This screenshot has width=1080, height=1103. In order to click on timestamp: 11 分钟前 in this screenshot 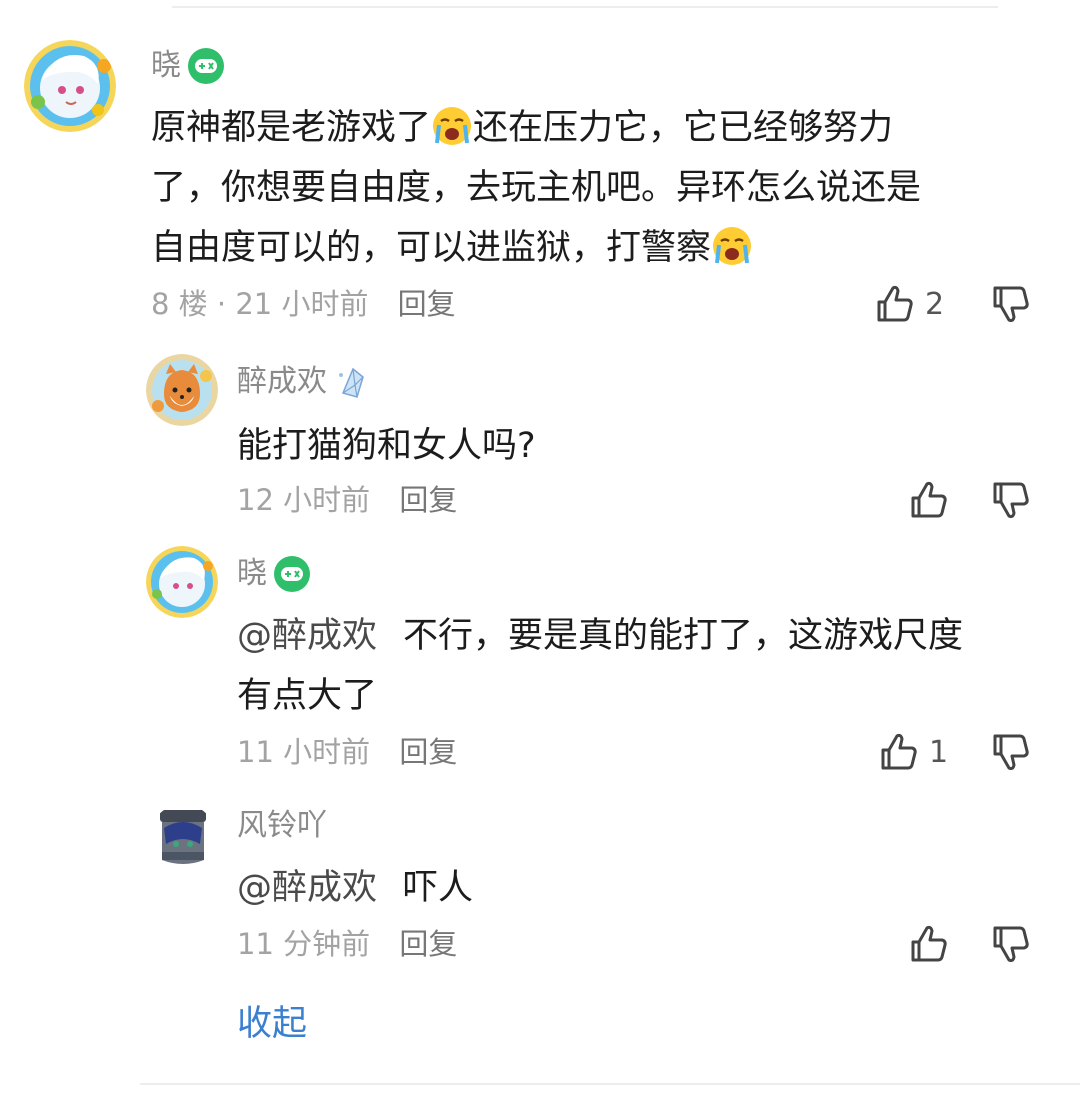, I will do `click(304, 944)`.